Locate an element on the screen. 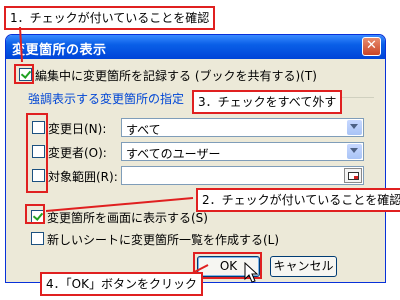 Image resolution: width=400 pixels, height=300 pixels. step3-highlight is located at coordinates (37, 153).